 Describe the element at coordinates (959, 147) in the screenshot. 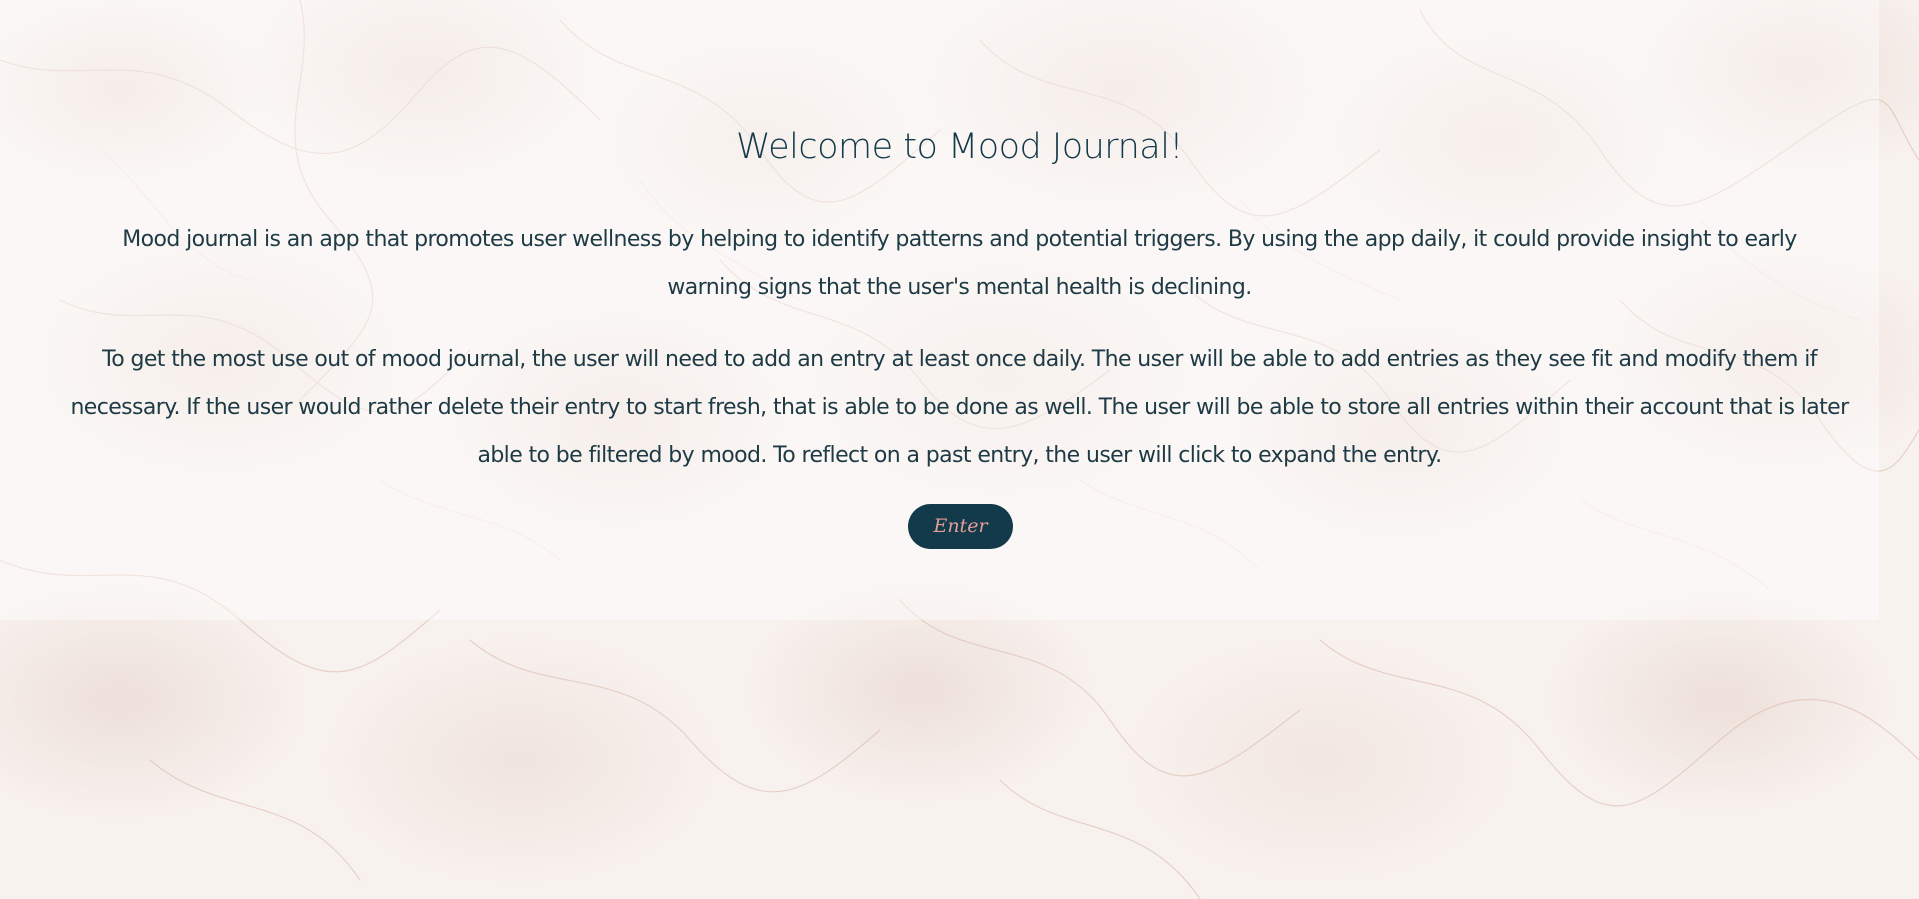

I see `page-title: Welcome to Mood Journal!` at that location.